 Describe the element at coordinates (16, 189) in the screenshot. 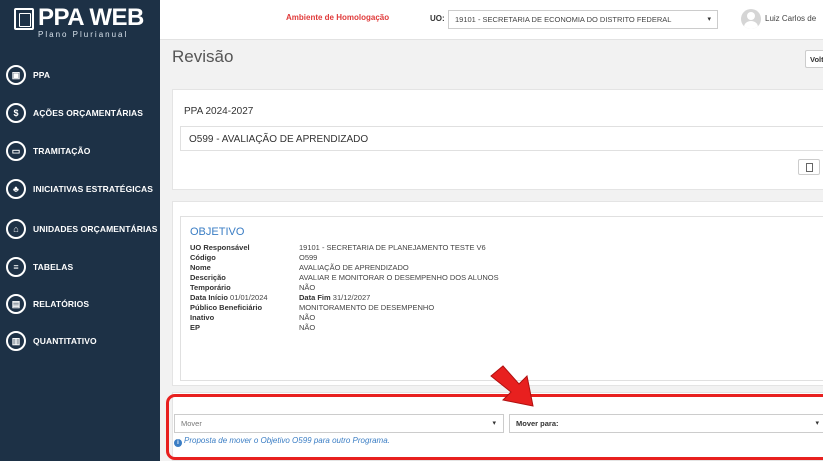

I see `sitemap-icon: ♣` at that location.